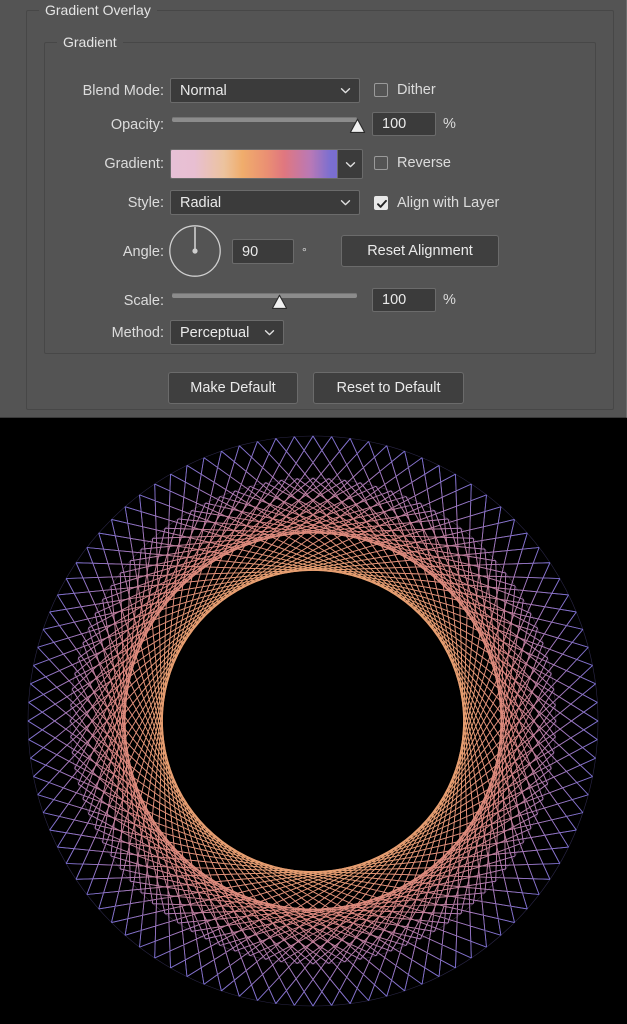  I want to click on opacity-value: 100, so click(394, 124).